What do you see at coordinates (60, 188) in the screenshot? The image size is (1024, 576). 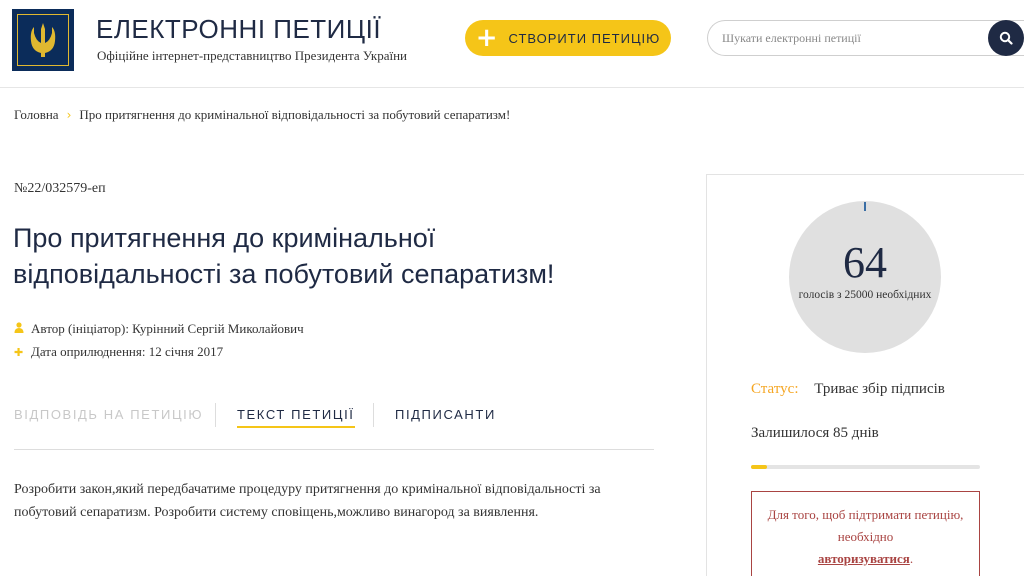 I see `petition-number: №22/032579-еп` at bounding box center [60, 188].